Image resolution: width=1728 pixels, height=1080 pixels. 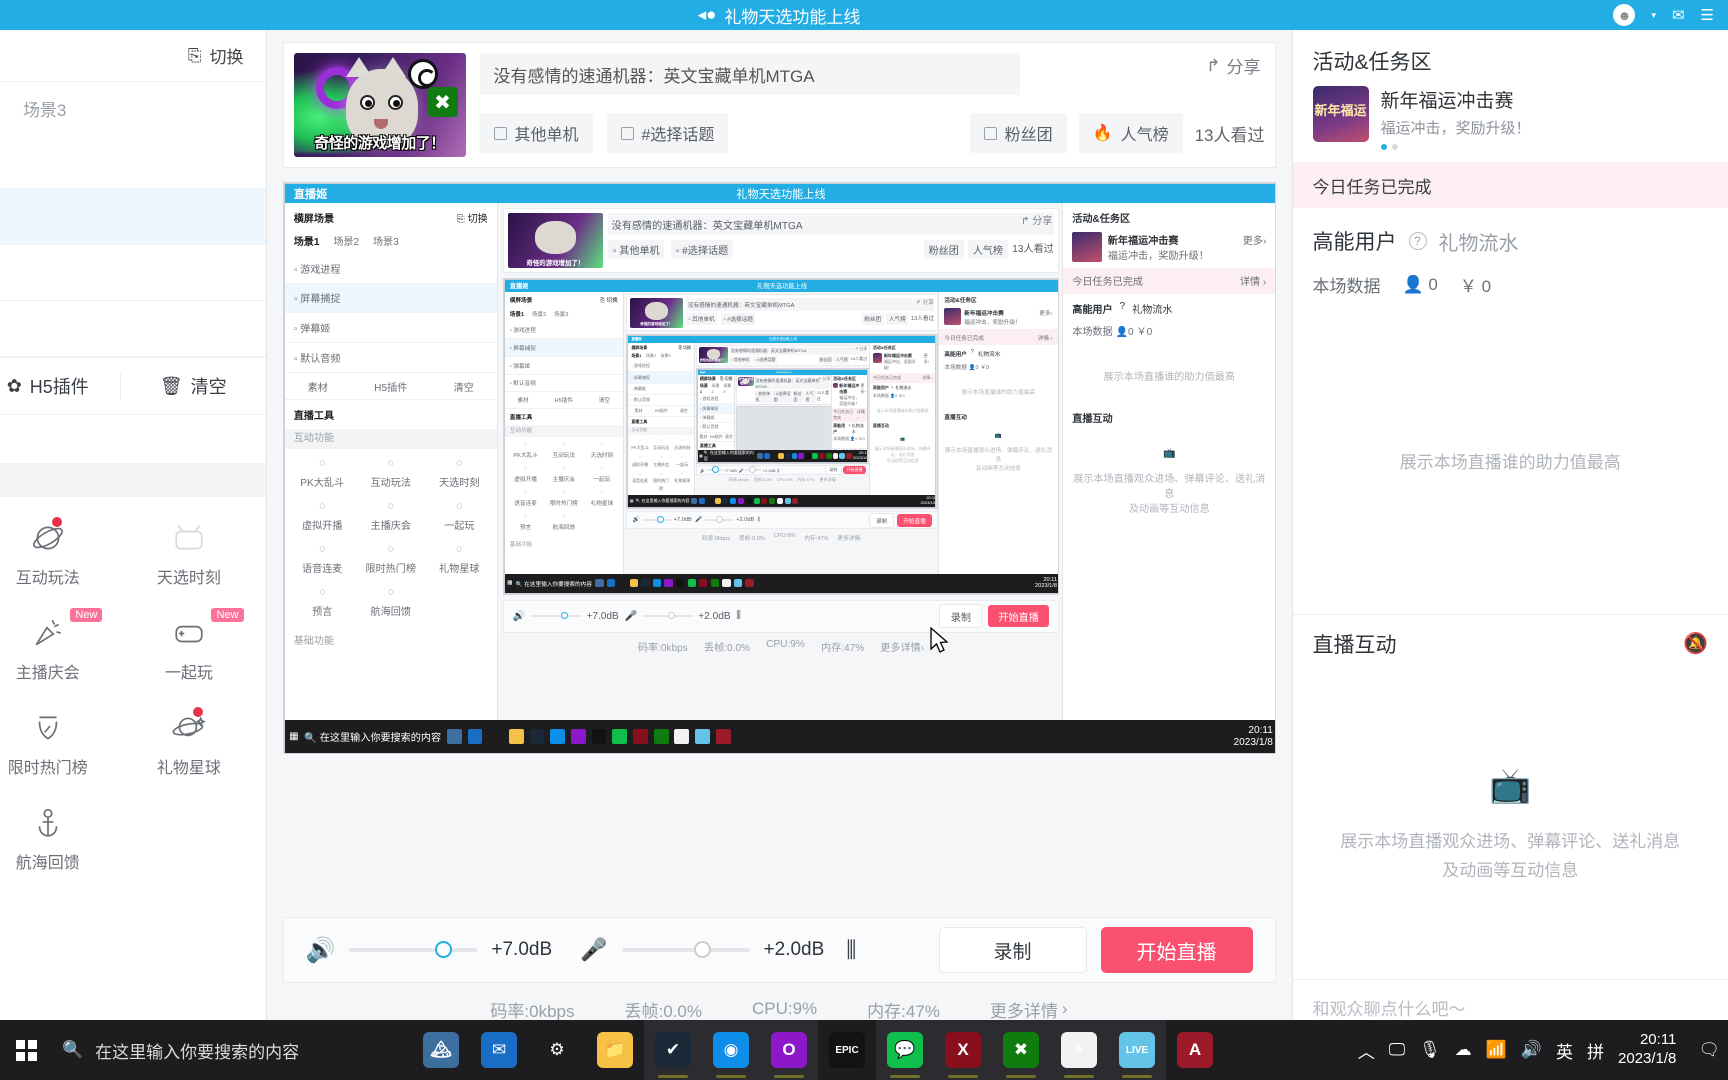 I want to click on taskbar-mail-icon: ✉, so click(x=499, y=1050).